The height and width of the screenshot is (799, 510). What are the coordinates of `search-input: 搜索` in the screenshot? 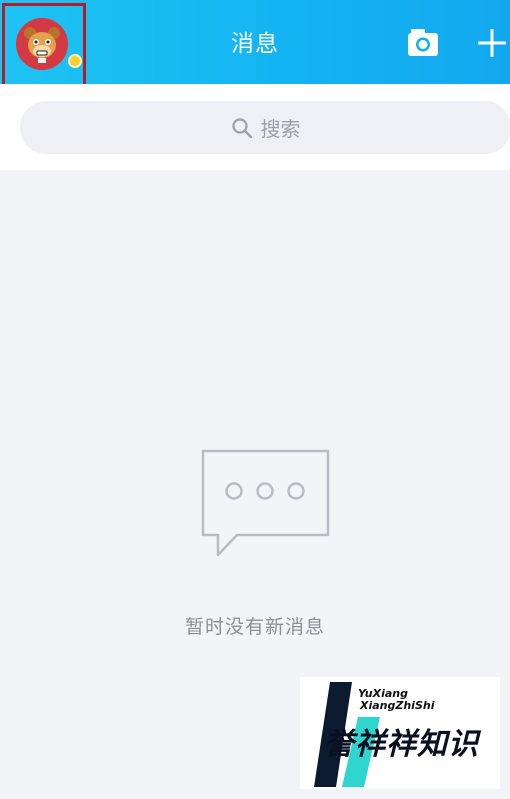 It's located at (265, 127).